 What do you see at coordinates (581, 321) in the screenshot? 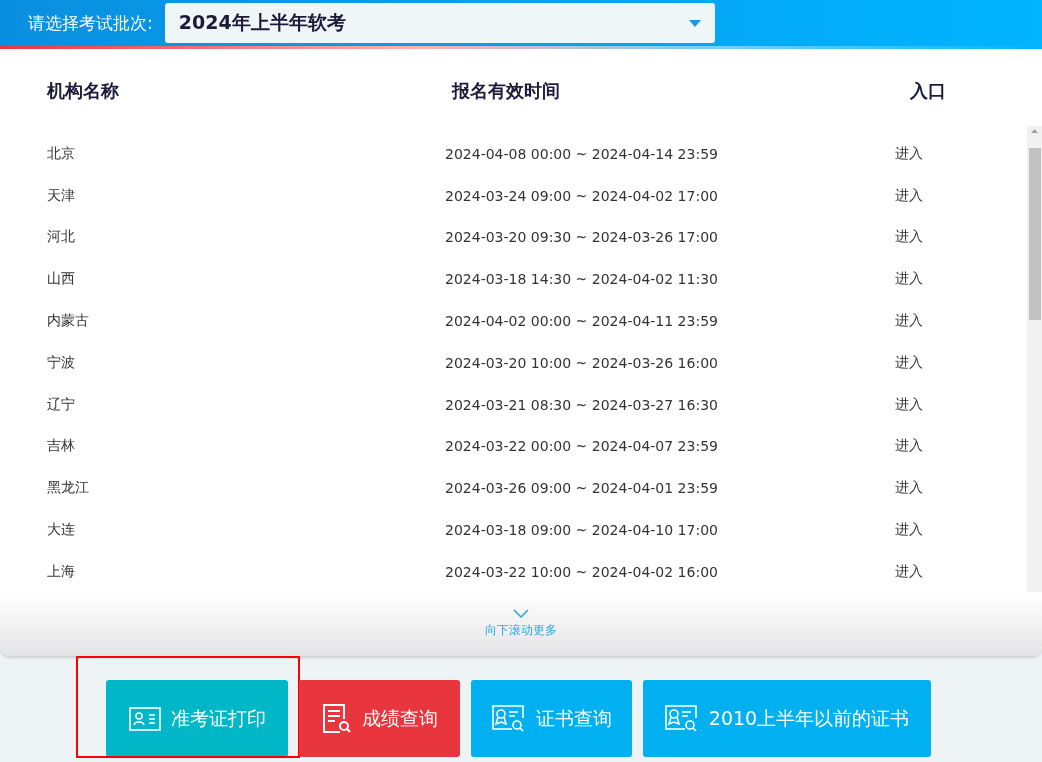
I see `table-cell: 2024-04-02 00:00 ~ 2024-04-11 23:59` at bounding box center [581, 321].